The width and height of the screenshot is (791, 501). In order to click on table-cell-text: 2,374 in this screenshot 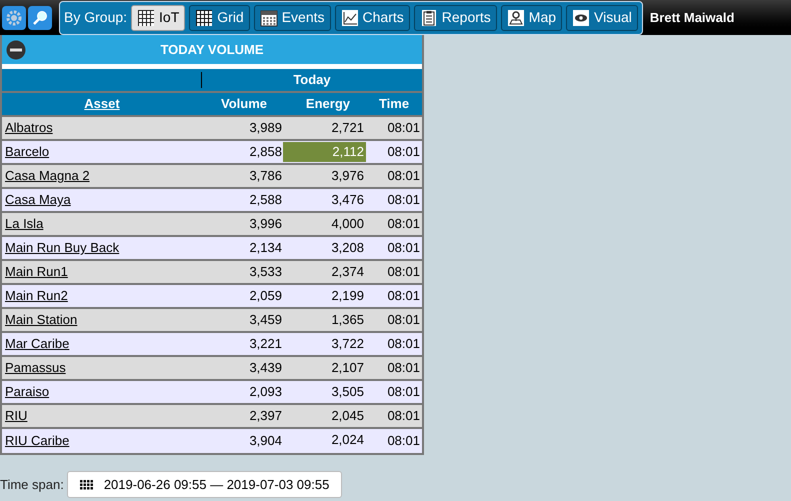, I will do `click(347, 272)`.